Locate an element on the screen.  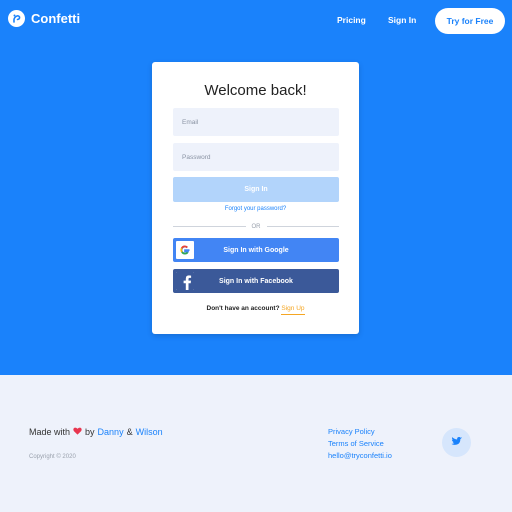
nav-pricing: Pricing is located at coordinates (351, 20).